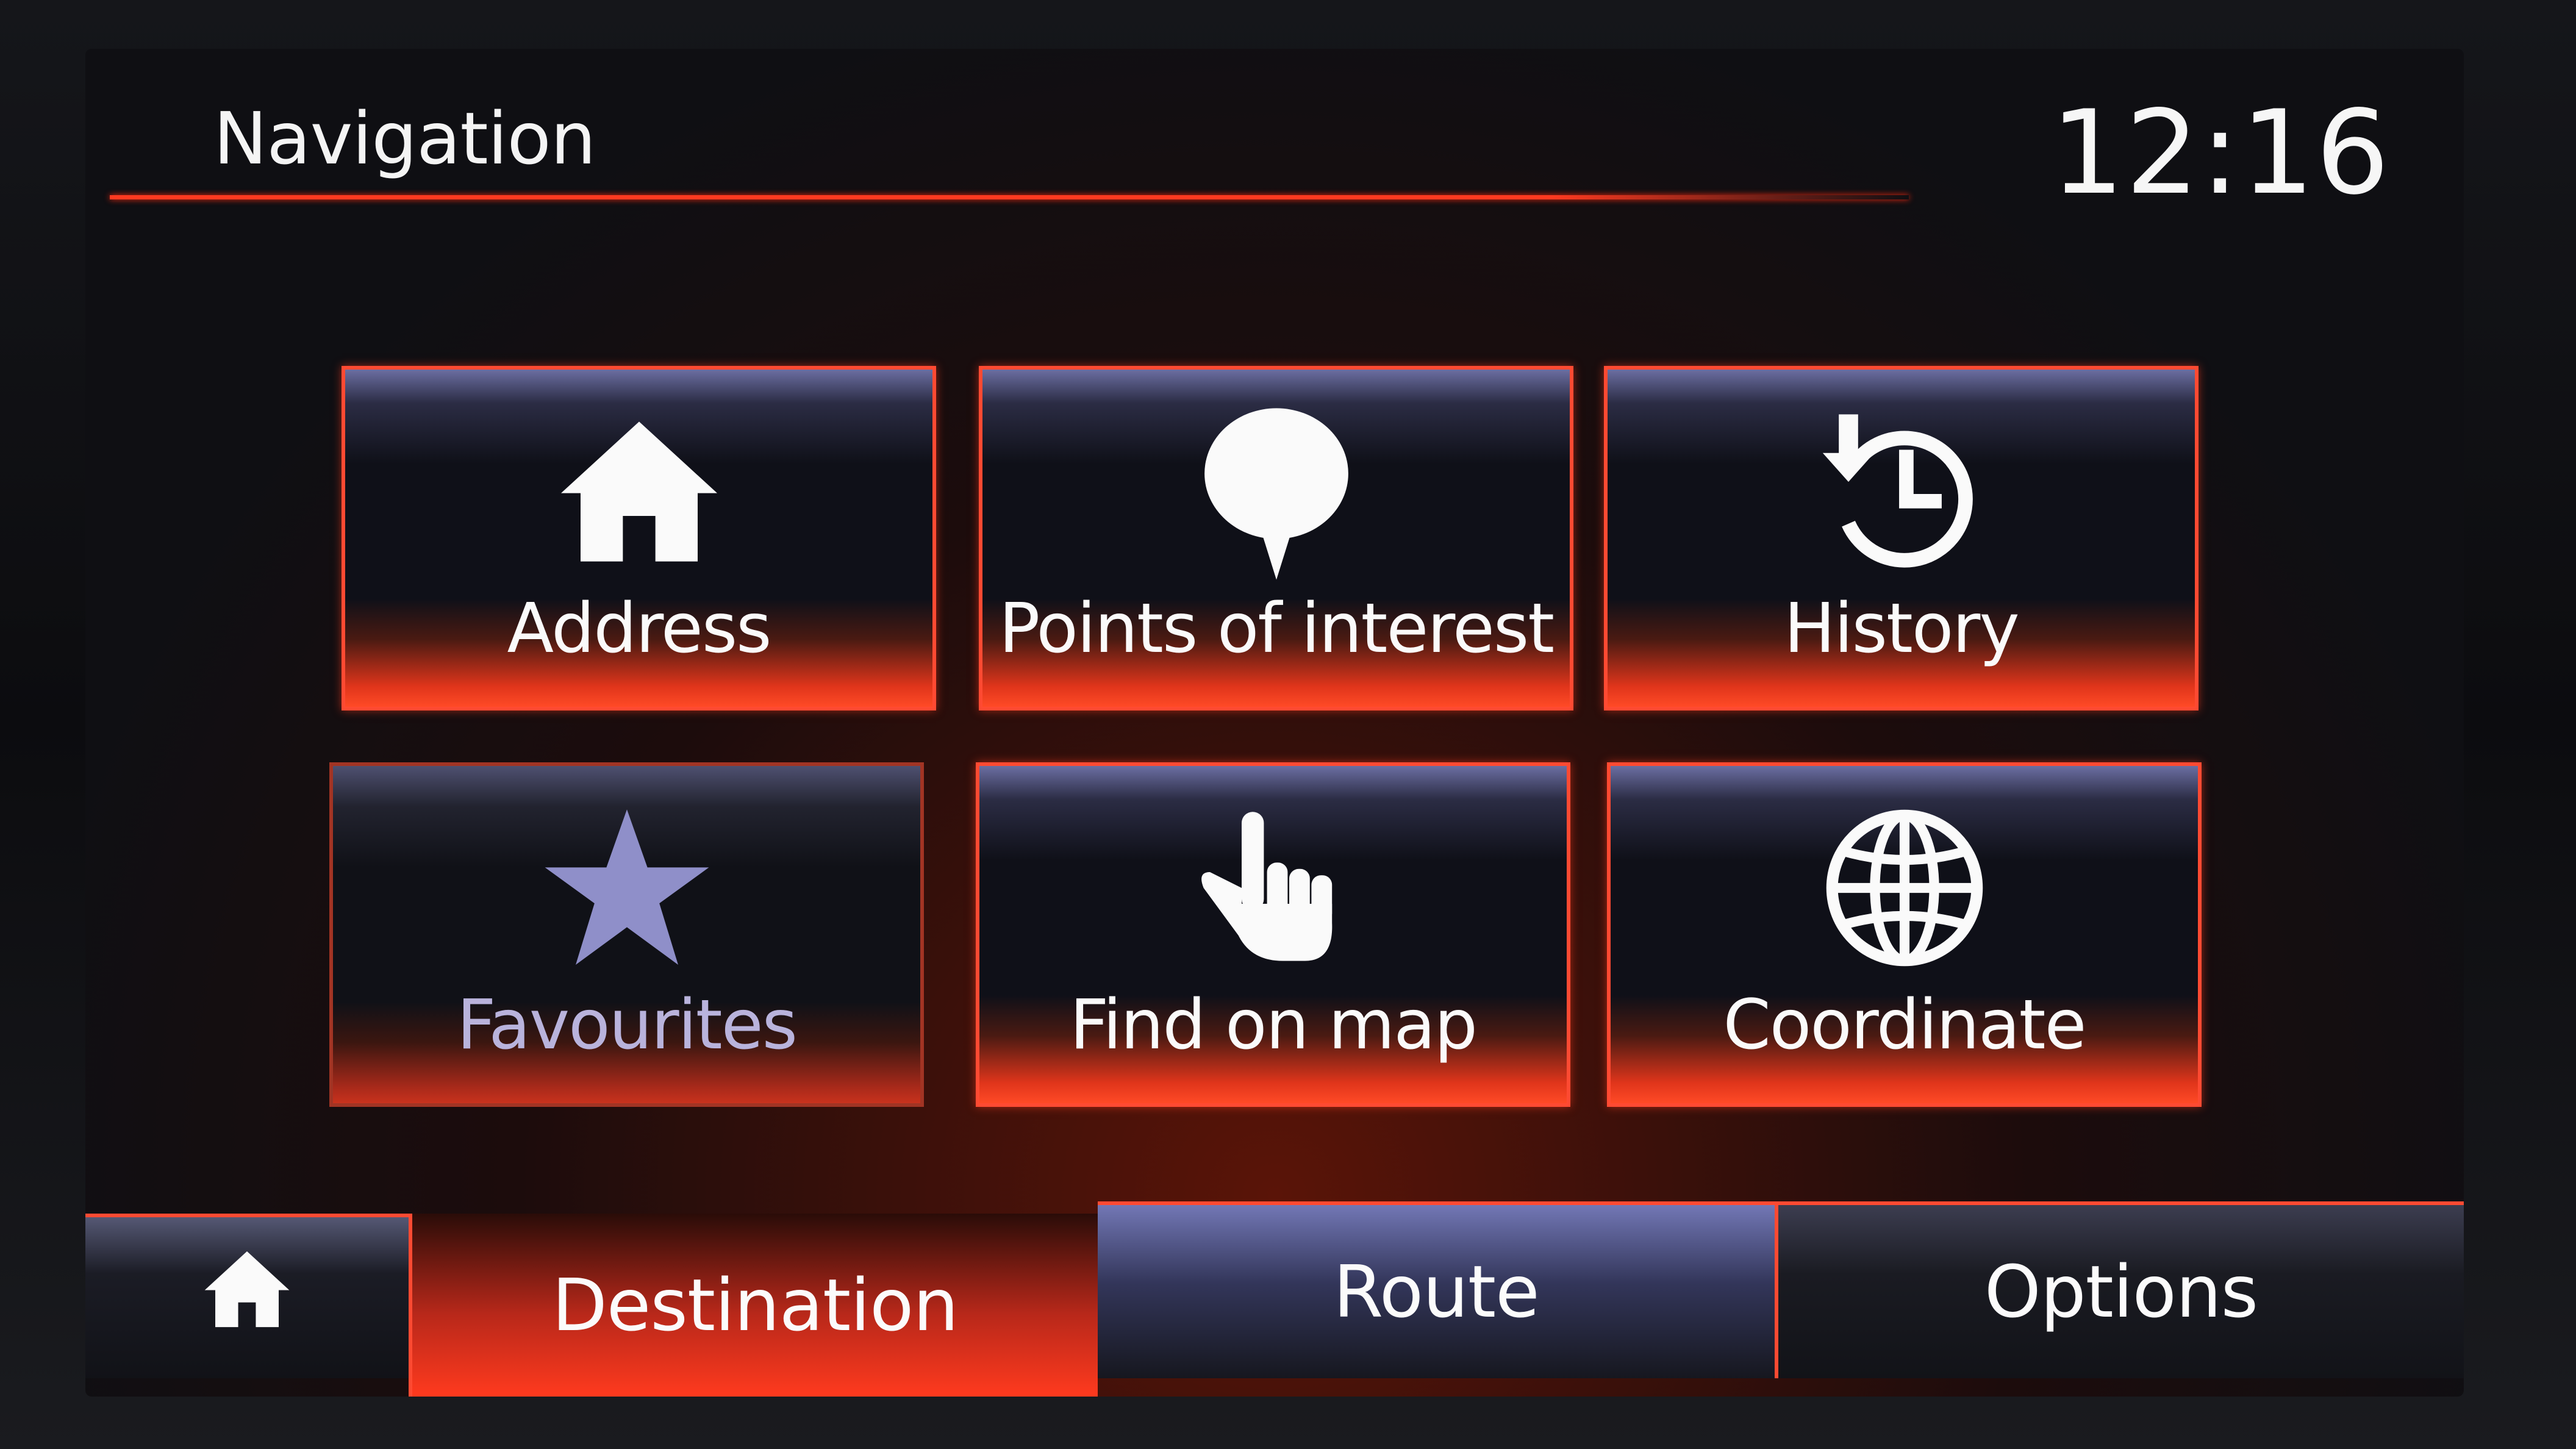  I want to click on pointing-hand-icon, so click(1273, 888).